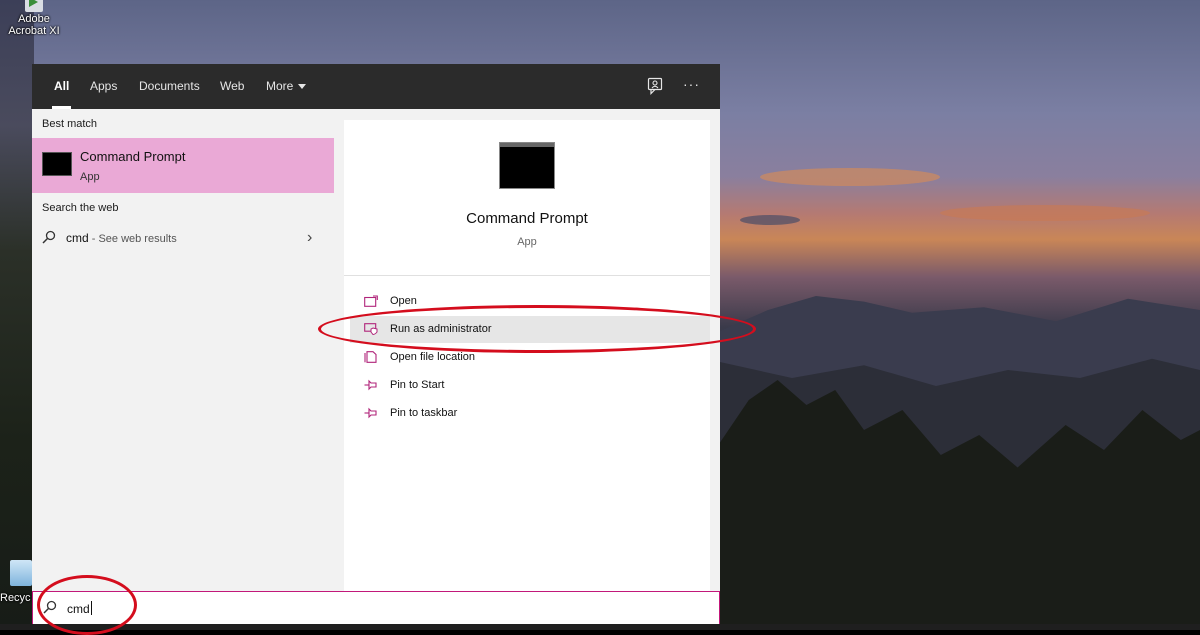  What do you see at coordinates (527, 242) in the screenshot?
I see `detail-subtitle: App` at bounding box center [527, 242].